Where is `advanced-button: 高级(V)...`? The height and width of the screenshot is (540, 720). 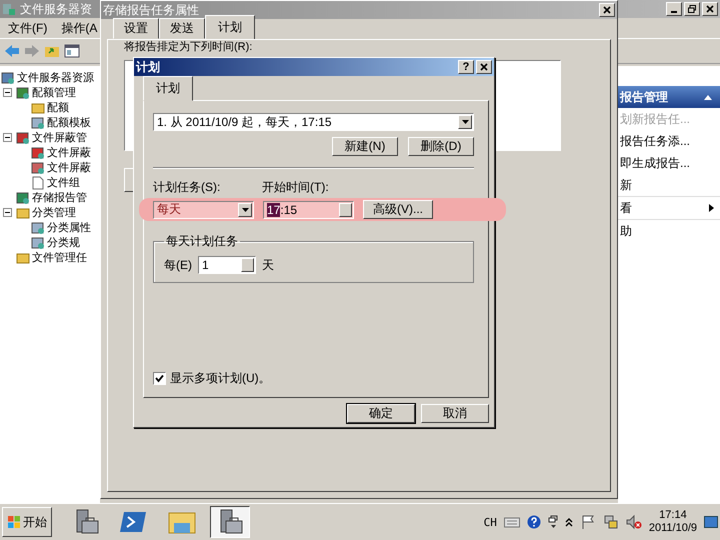
advanced-button: 高级(V)... is located at coordinates (398, 209).